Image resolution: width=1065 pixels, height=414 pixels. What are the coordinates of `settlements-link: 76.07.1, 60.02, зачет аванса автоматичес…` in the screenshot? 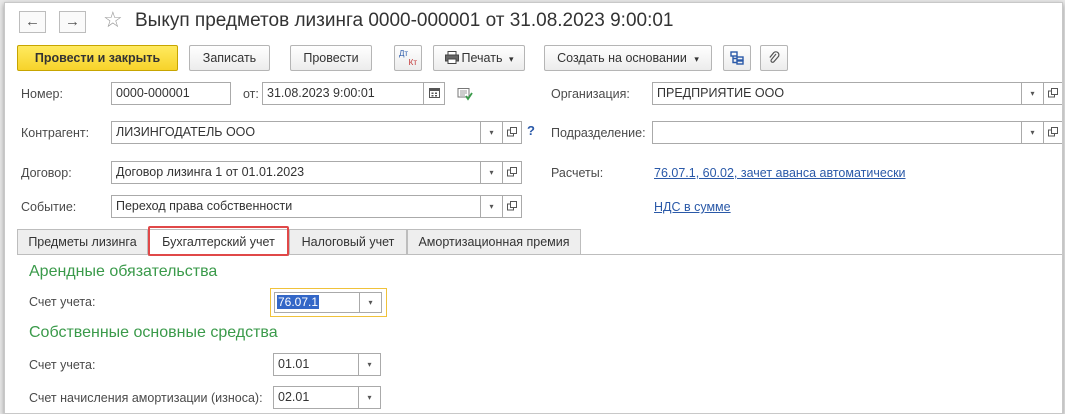 It's located at (780, 173).